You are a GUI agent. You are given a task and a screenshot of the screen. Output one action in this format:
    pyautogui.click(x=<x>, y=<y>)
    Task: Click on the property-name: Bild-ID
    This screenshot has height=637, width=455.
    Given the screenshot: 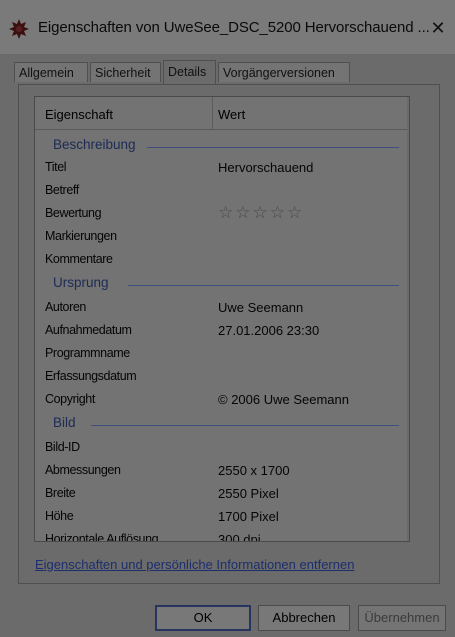 What is the action you would take?
    pyautogui.click(x=62, y=447)
    